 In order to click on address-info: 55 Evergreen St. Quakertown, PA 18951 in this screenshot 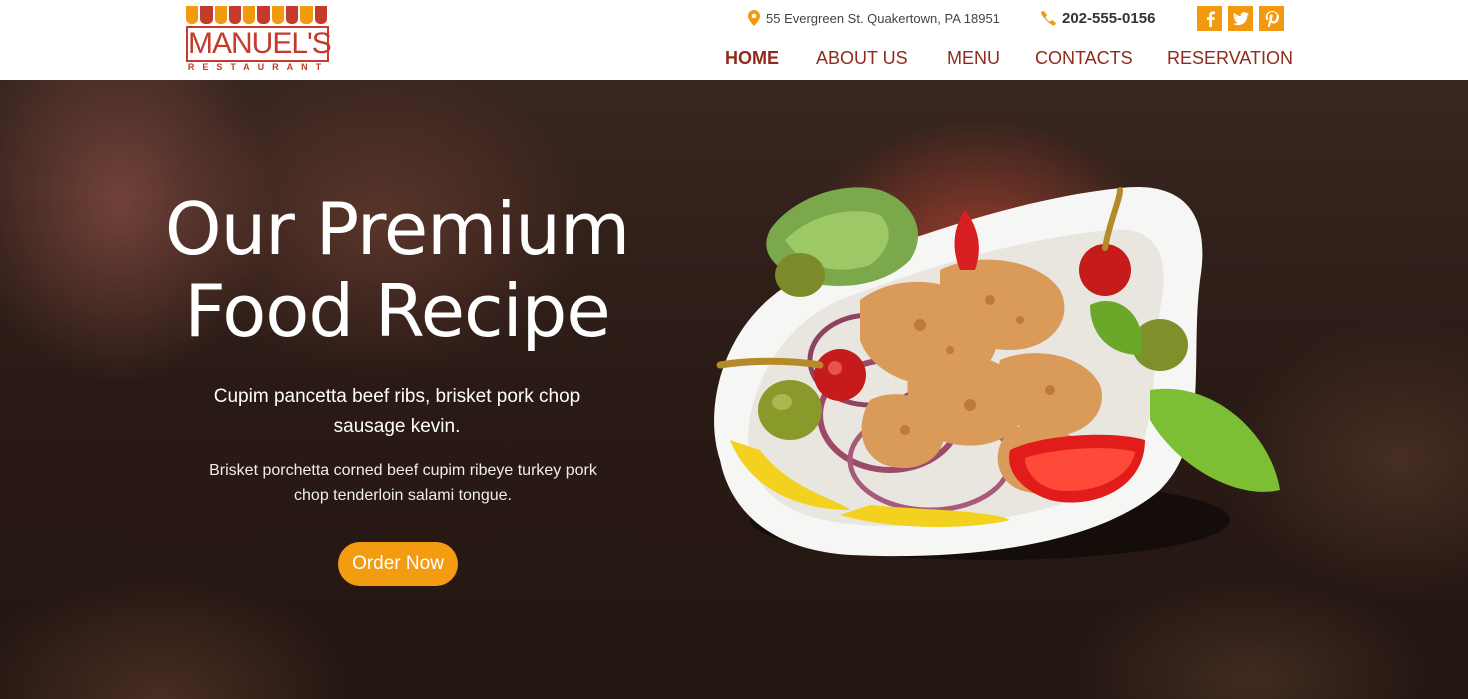, I will do `click(874, 18)`.